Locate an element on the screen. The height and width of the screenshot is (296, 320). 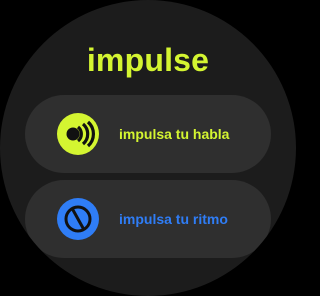
speech-chip-label: impulsa tu habla is located at coordinates (174, 134).